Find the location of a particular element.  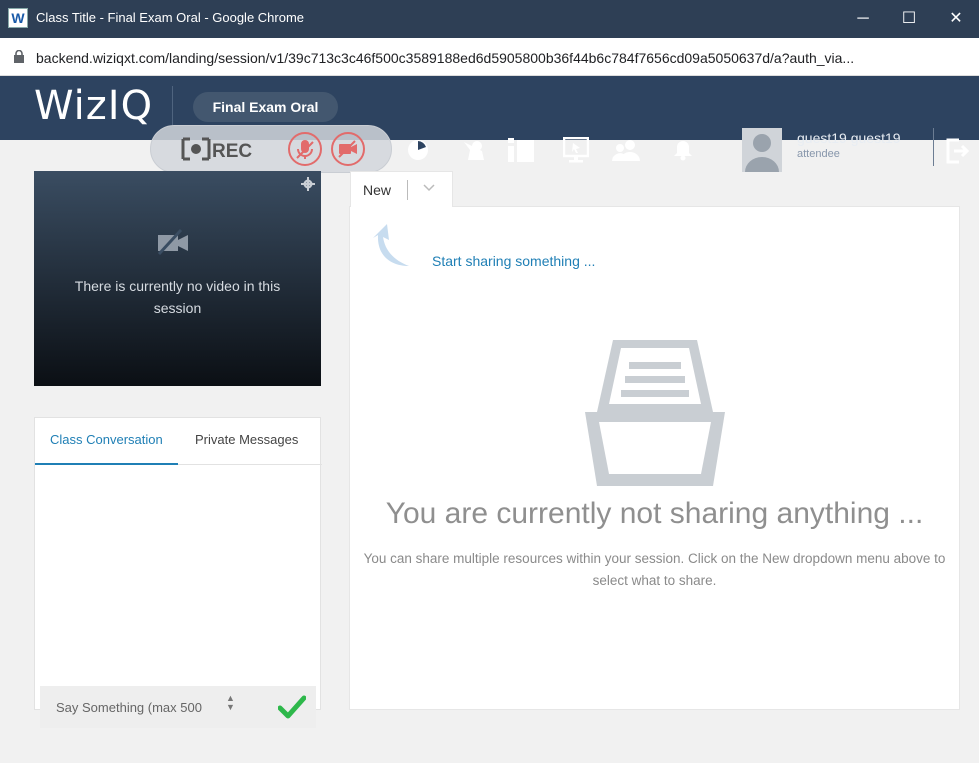

tab-private-messages: Private Messages is located at coordinates (246, 439).